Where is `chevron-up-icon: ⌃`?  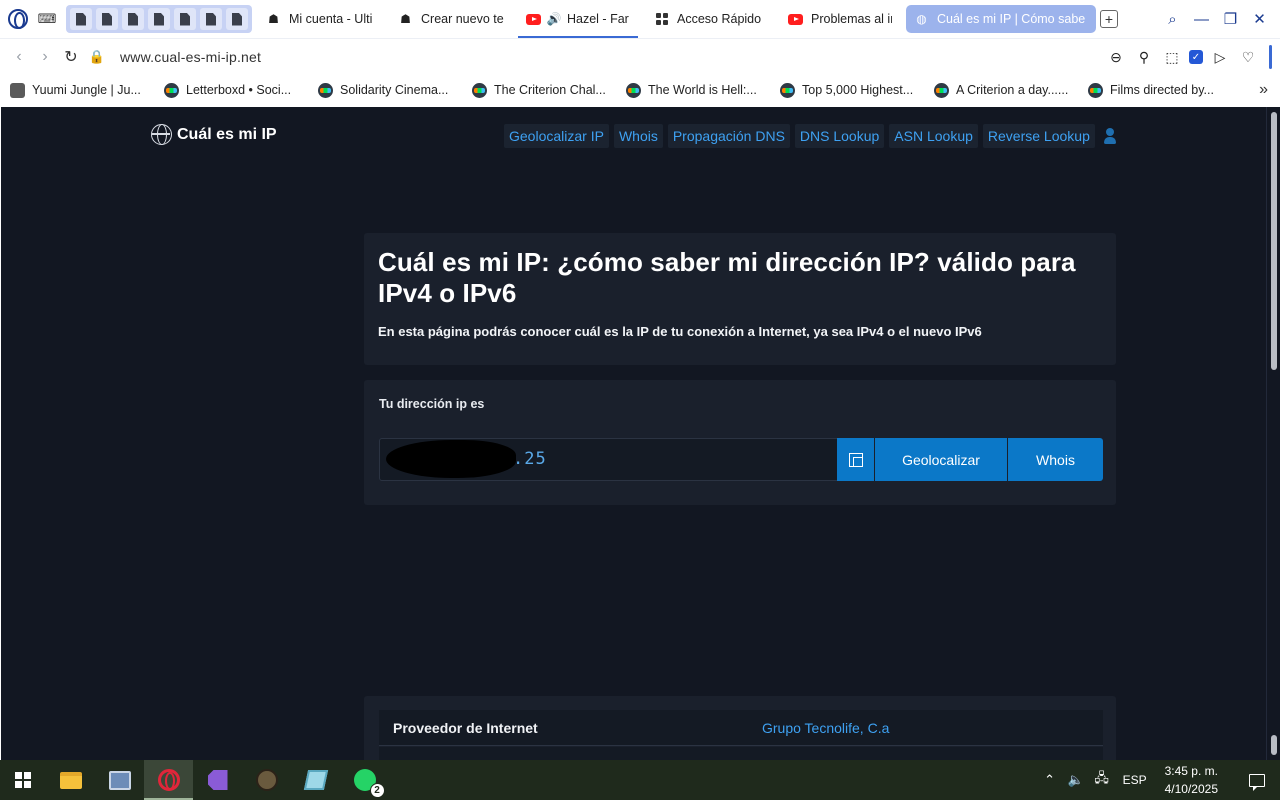
chevron-up-icon: ⌃ is located at coordinates (1050, 780).